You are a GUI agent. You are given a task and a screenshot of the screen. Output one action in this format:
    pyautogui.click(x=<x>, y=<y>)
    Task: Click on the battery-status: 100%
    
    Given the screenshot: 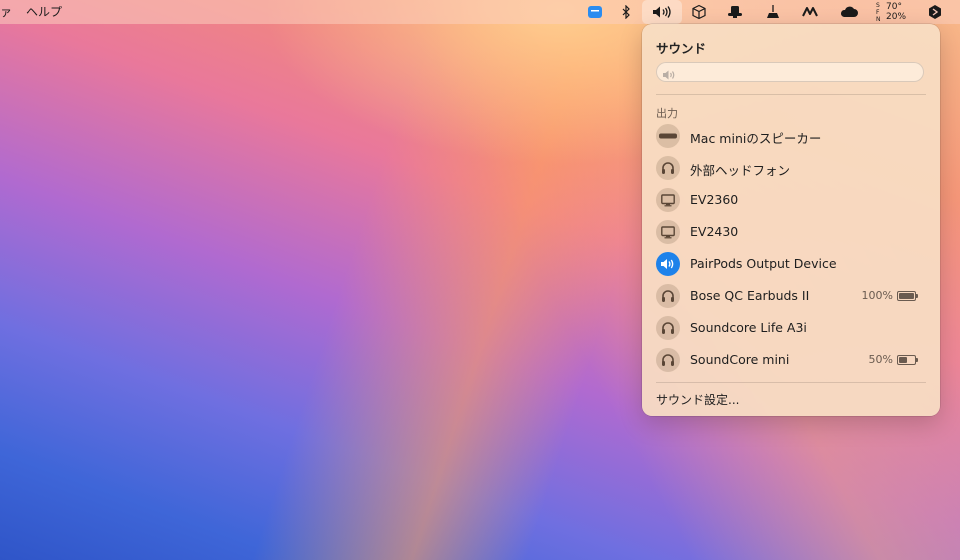 What is the action you would take?
    pyautogui.click(x=889, y=295)
    